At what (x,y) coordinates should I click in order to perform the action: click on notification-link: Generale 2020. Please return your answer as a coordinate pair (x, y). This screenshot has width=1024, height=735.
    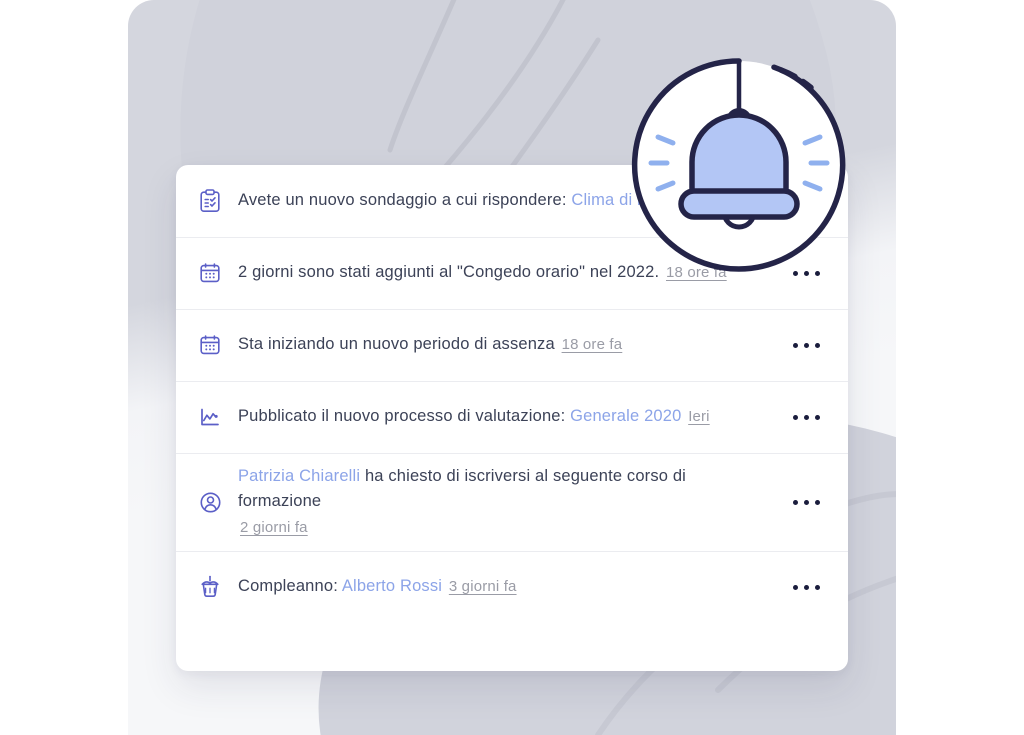
    Looking at the image, I should click on (625, 416).